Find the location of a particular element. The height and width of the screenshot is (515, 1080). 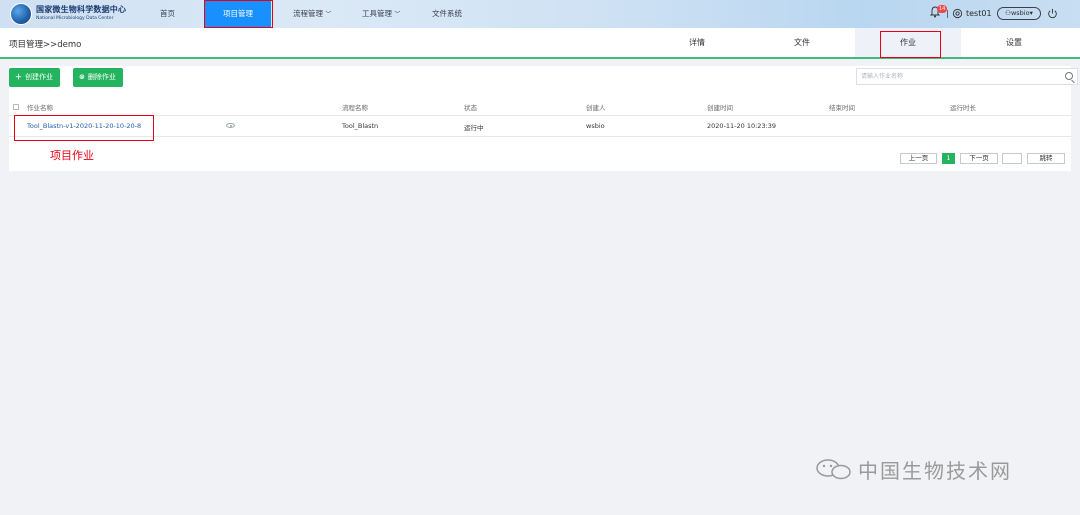

next-page-button: 下一页 is located at coordinates (979, 158).